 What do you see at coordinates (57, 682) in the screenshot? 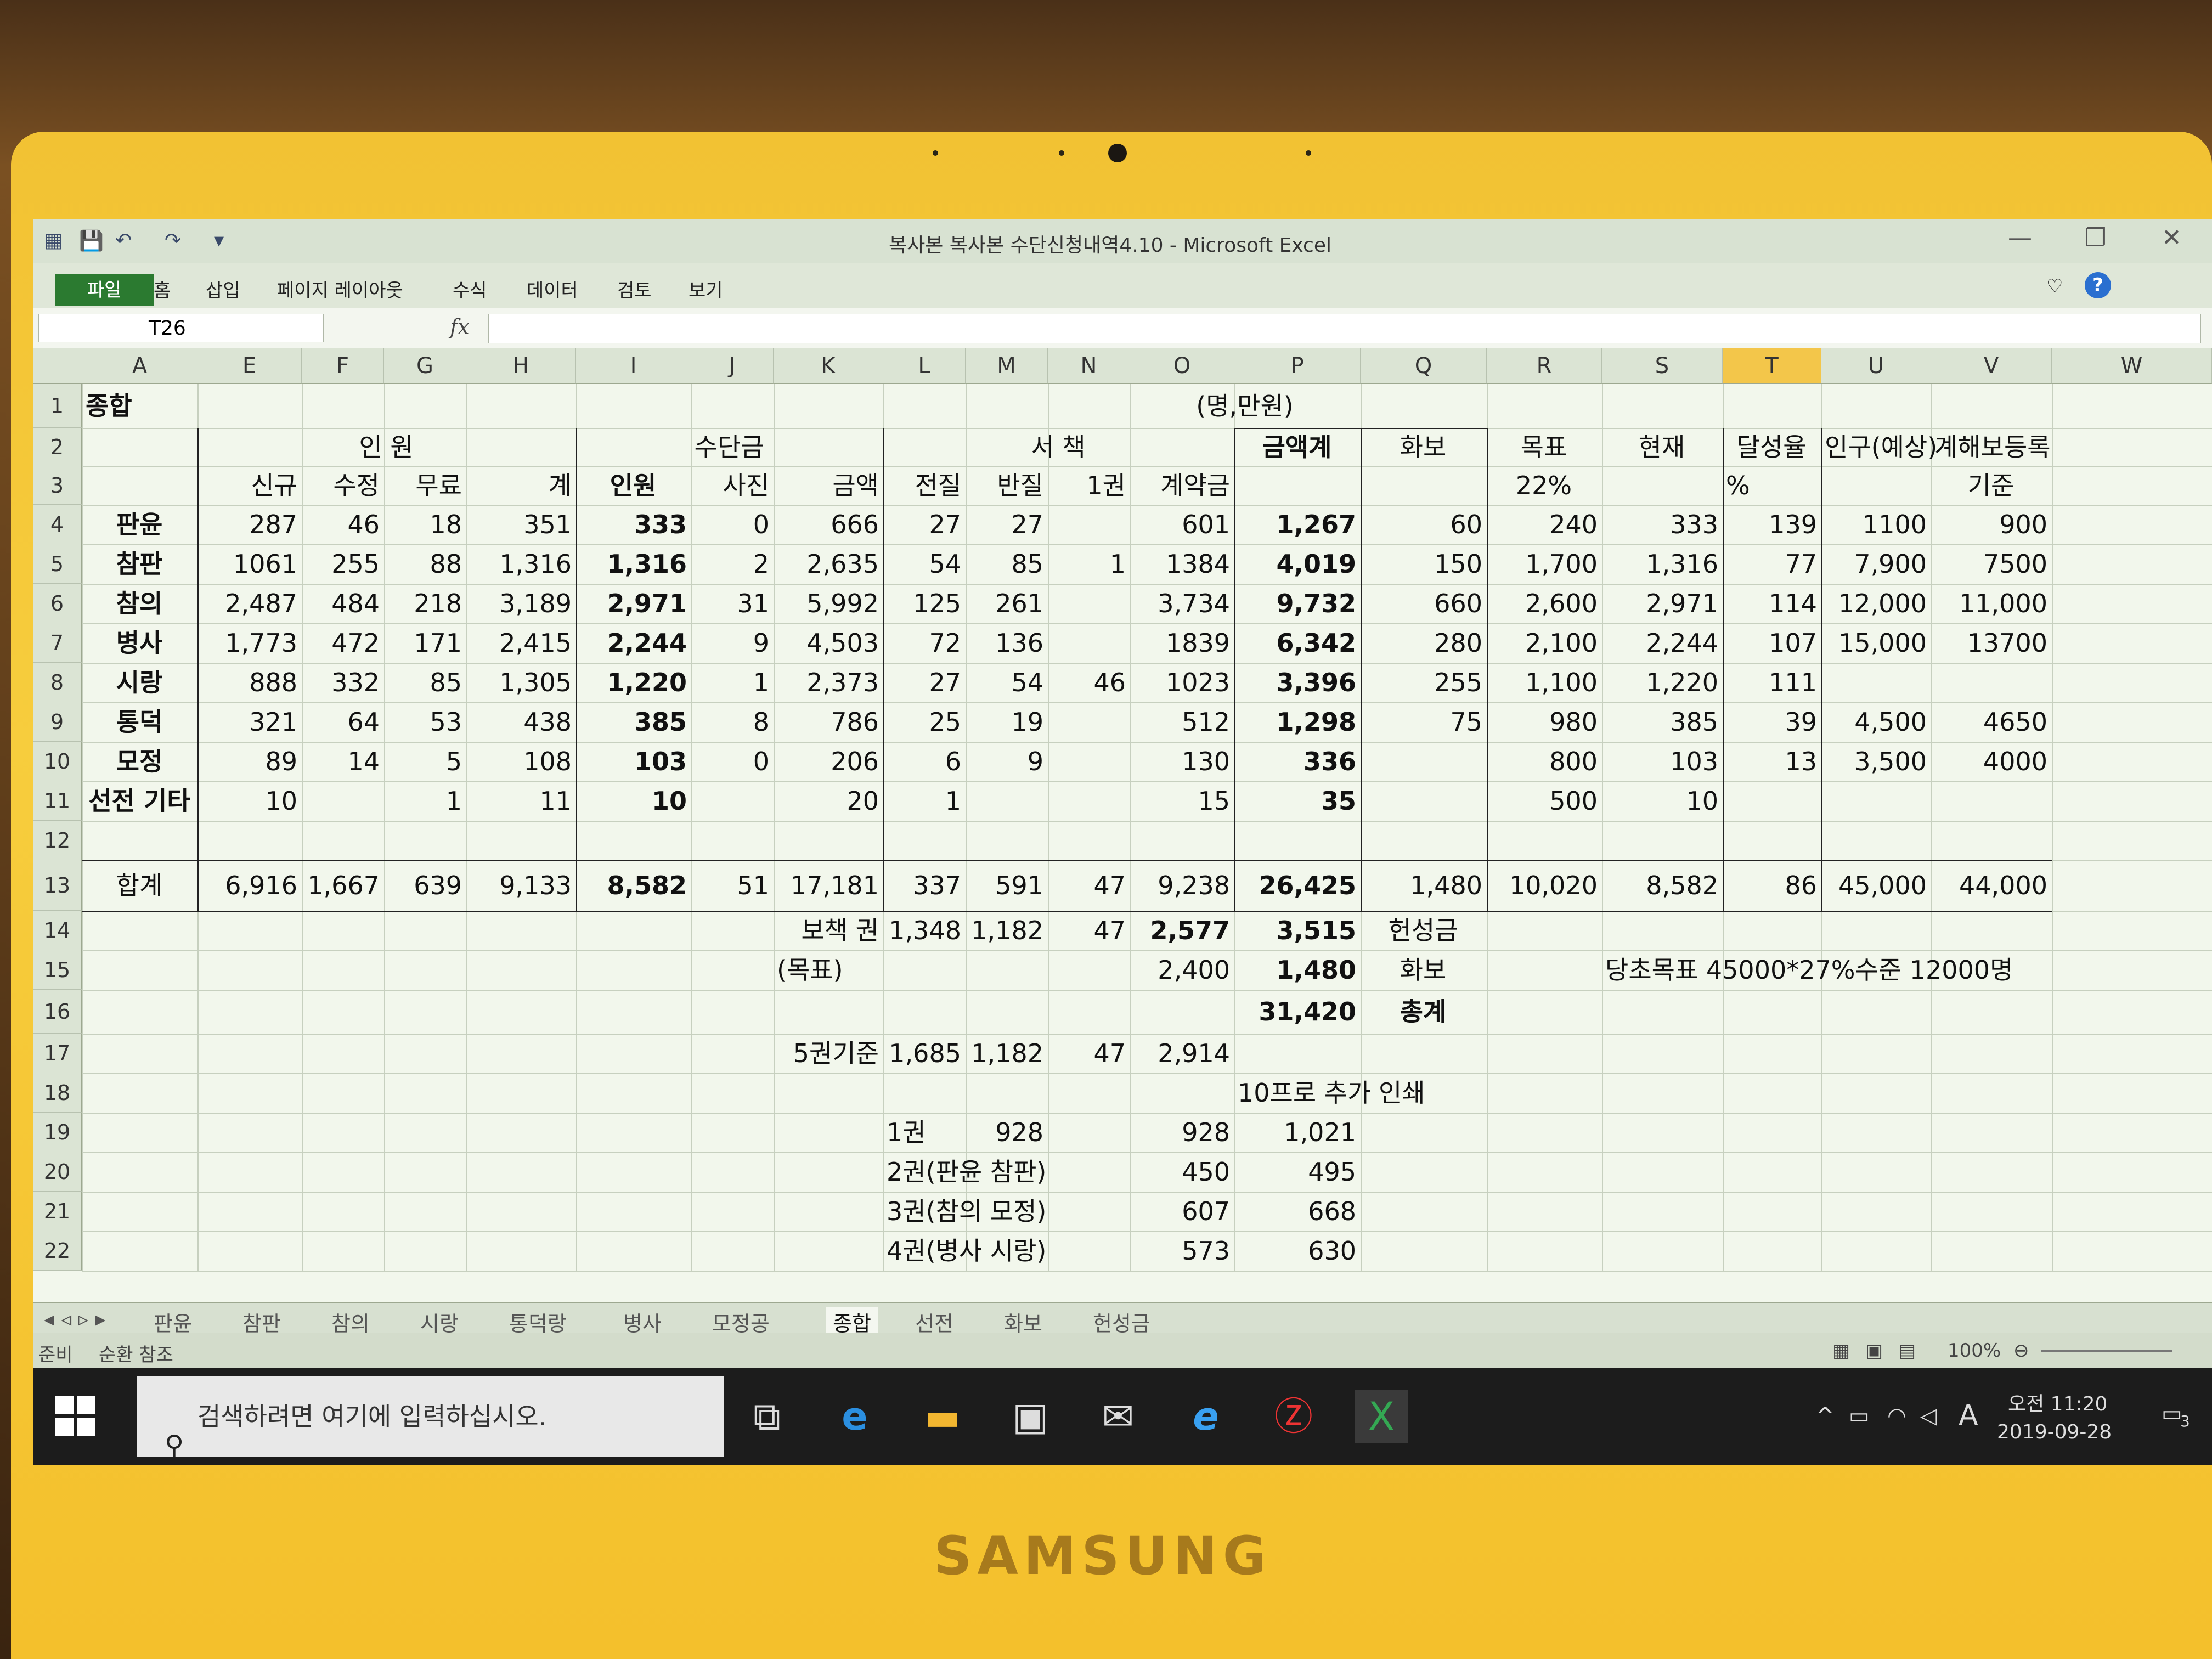
I see `row-header-8: 8` at bounding box center [57, 682].